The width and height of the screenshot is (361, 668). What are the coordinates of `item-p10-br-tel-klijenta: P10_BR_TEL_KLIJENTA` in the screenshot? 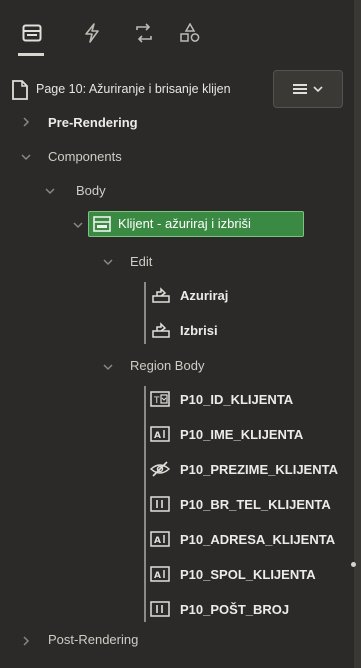 It's located at (255, 504).